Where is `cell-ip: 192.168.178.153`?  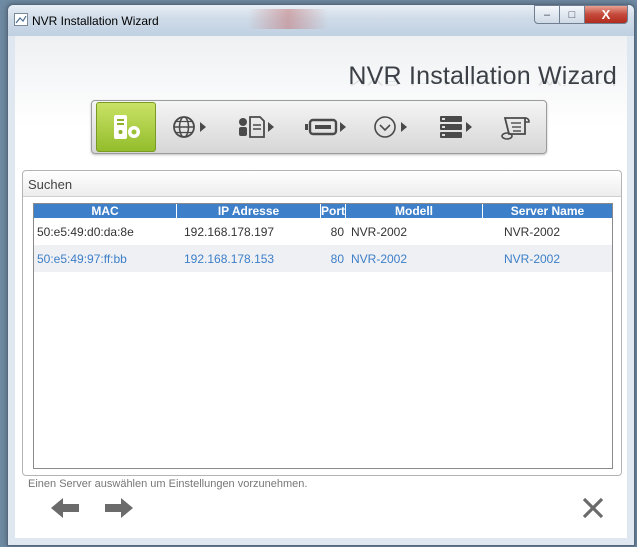
cell-ip: 192.168.178.153 is located at coordinates (229, 258).